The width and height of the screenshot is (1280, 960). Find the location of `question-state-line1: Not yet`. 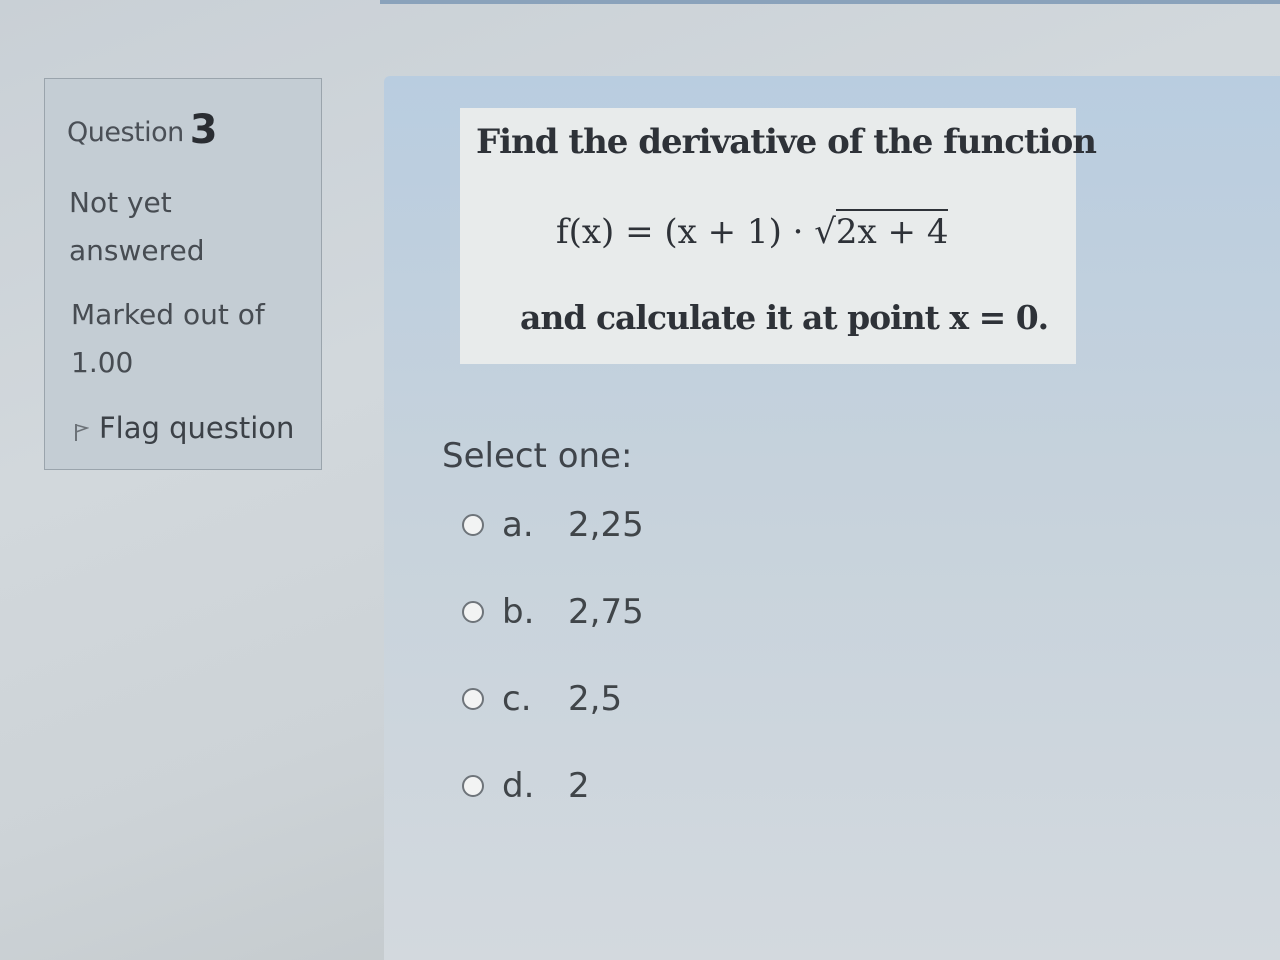

question-state-line1: Not yet is located at coordinates (120, 202).